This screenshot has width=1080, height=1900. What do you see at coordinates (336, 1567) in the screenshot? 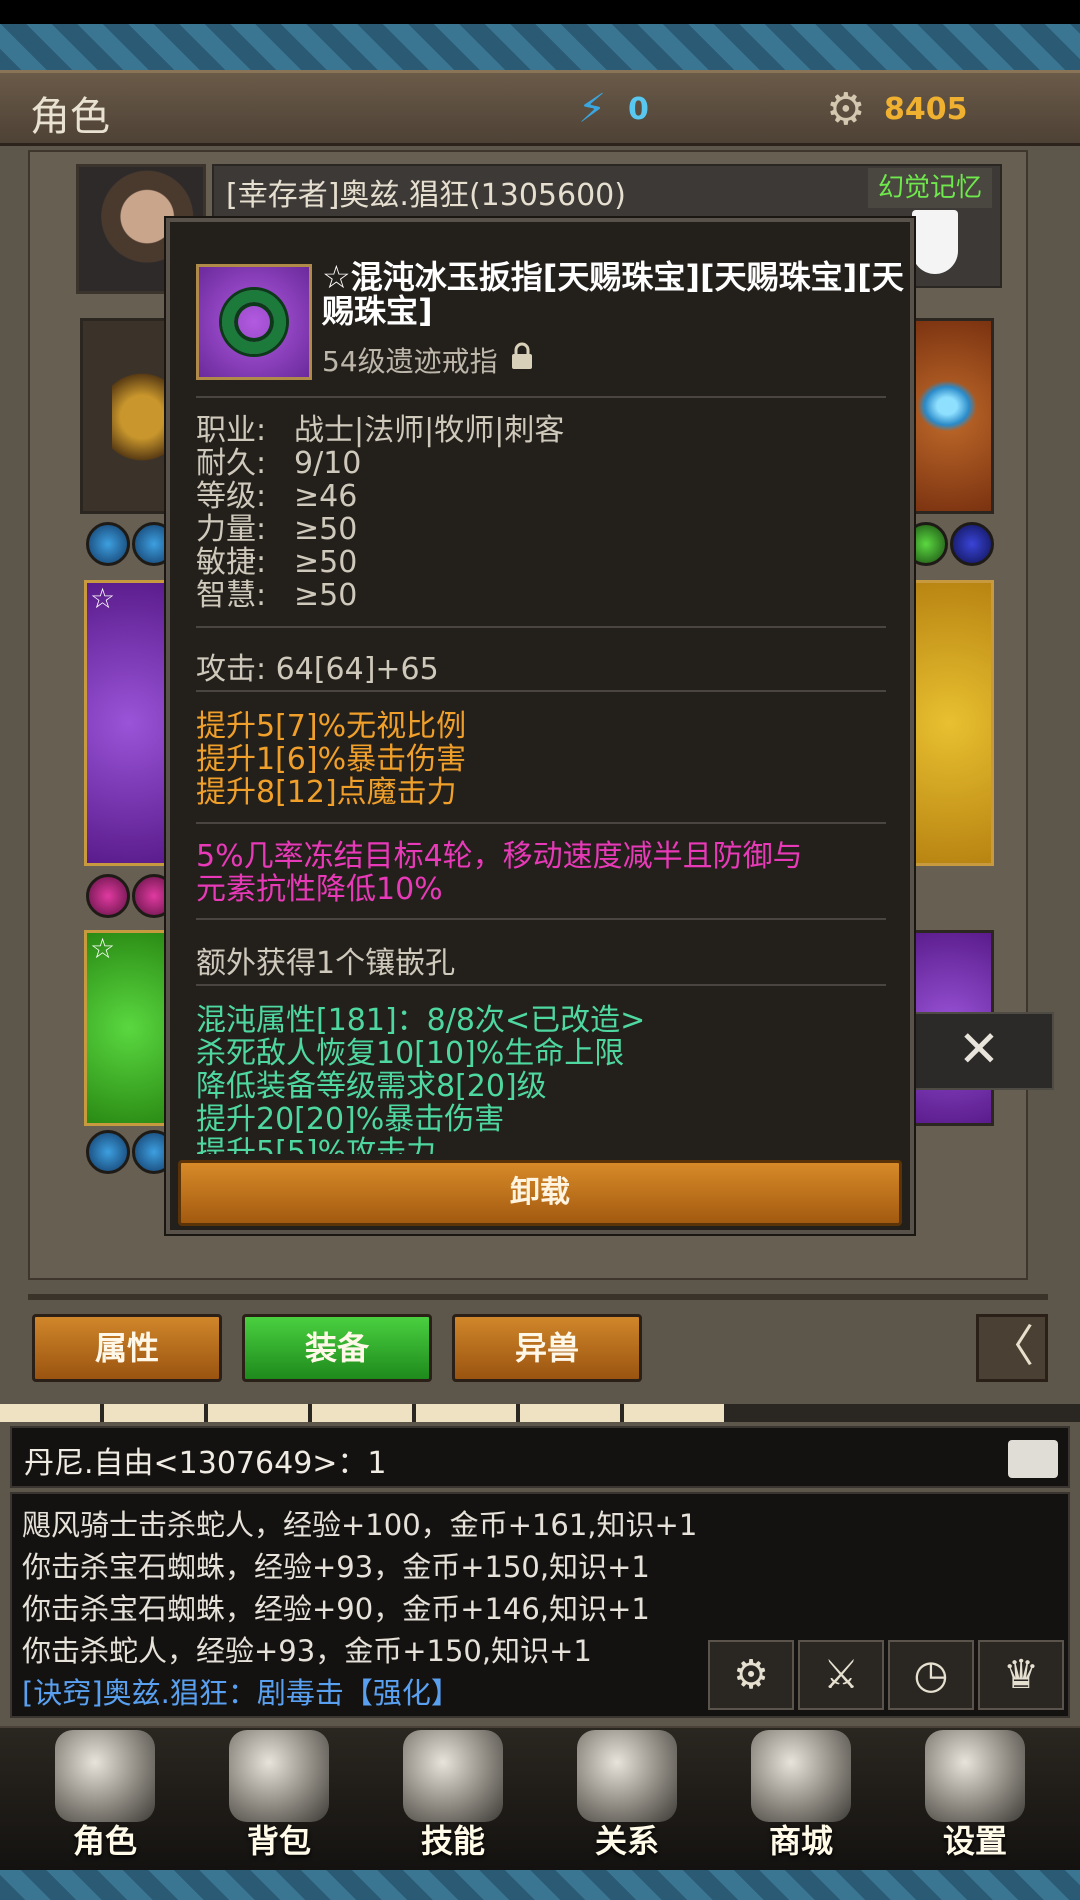
I see `log-line: 你击杀宝石蜘蛛，经验+93，金币+150,知识+1` at bounding box center [336, 1567].